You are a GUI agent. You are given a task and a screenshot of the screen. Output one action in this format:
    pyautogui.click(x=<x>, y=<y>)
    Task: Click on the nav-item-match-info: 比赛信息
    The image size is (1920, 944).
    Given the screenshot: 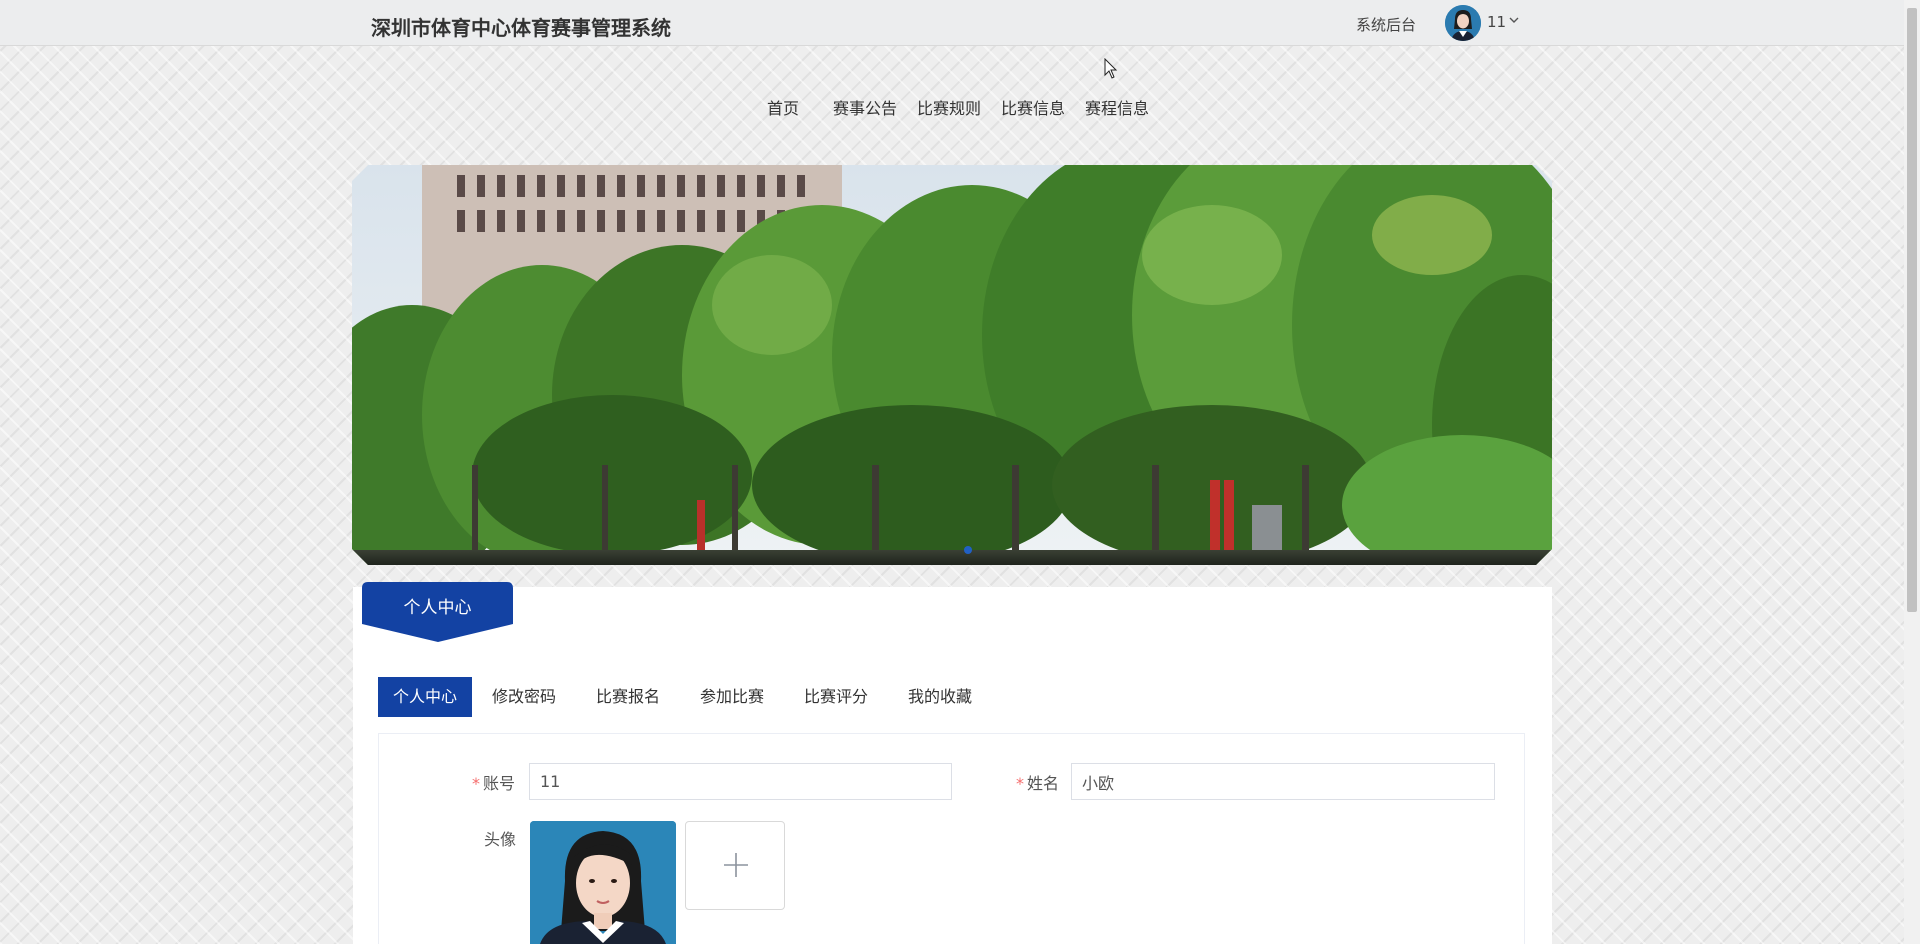 What is the action you would take?
    pyautogui.click(x=1033, y=107)
    